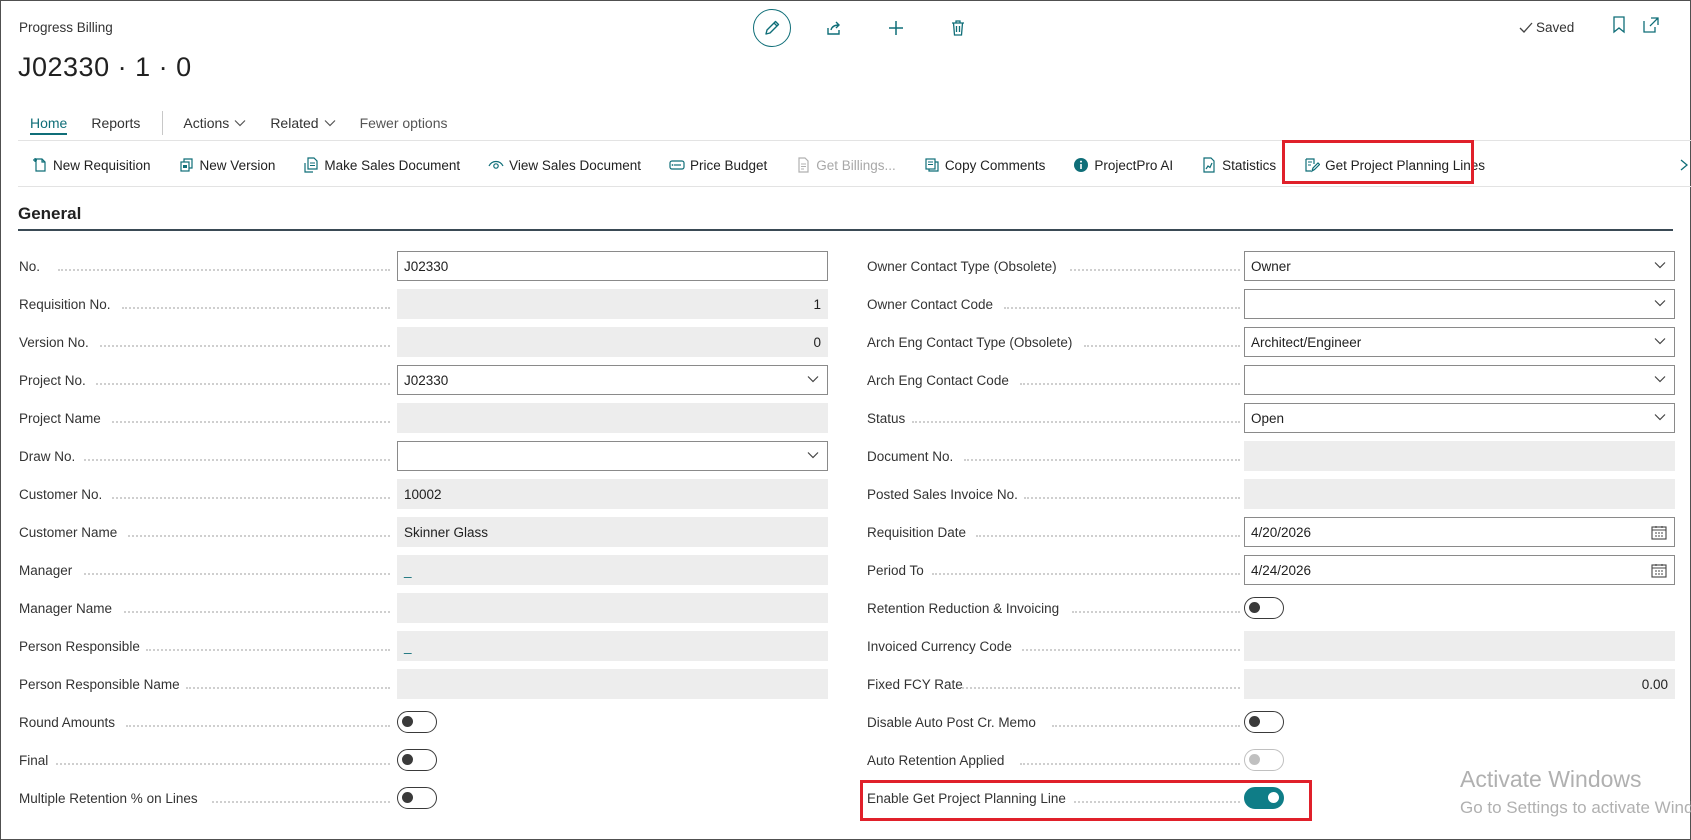  I want to click on field-label: Arch Eng Contact Type (Obsolete), so click(970, 342).